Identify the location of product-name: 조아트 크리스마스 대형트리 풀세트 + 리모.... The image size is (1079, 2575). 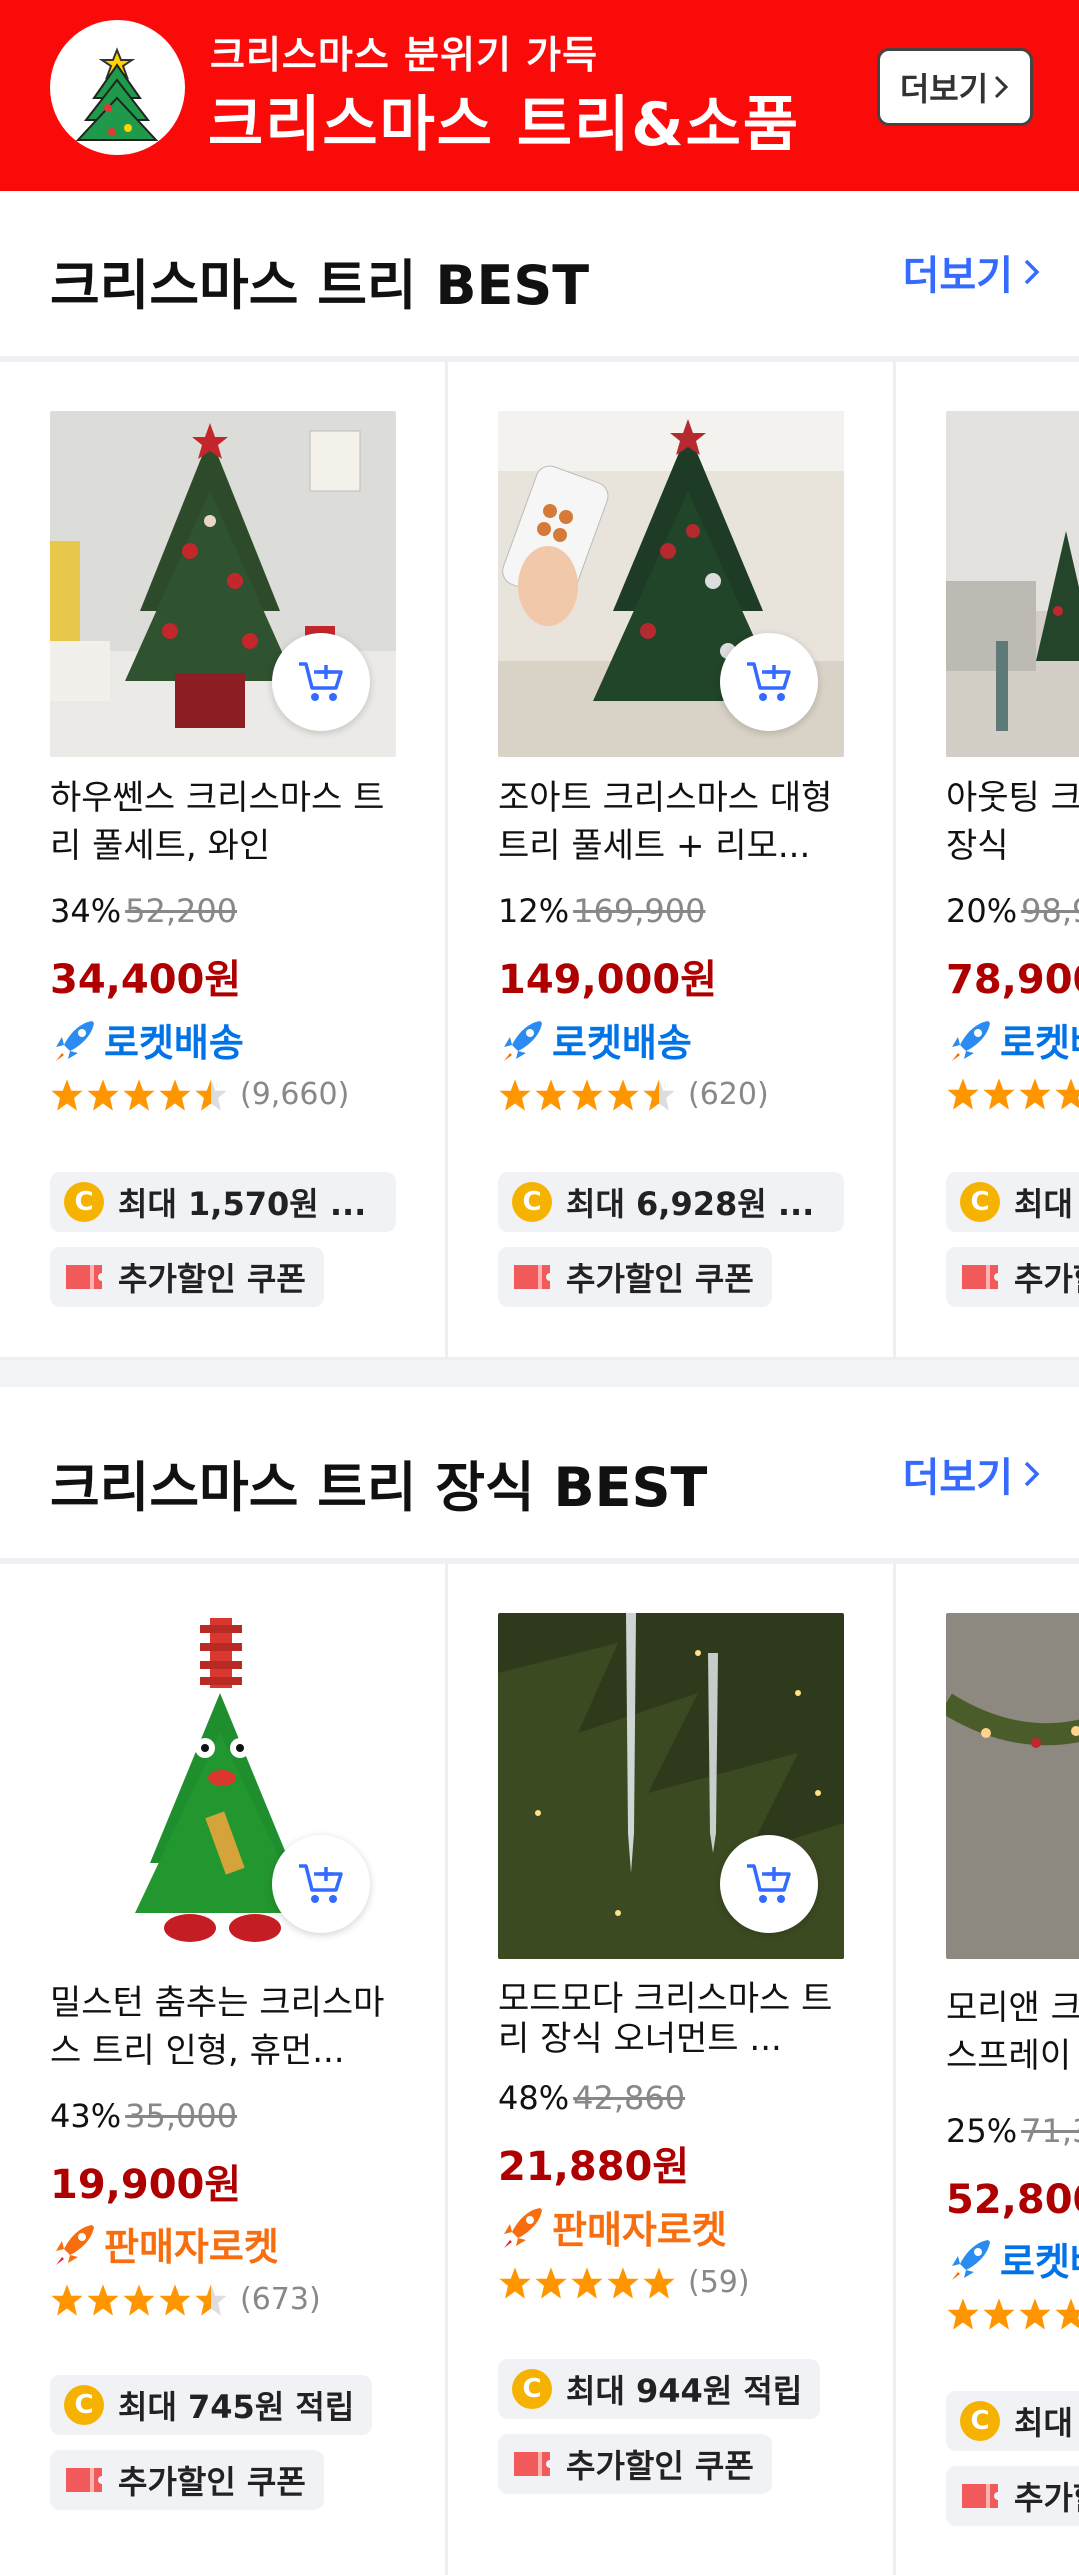
(678, 822).